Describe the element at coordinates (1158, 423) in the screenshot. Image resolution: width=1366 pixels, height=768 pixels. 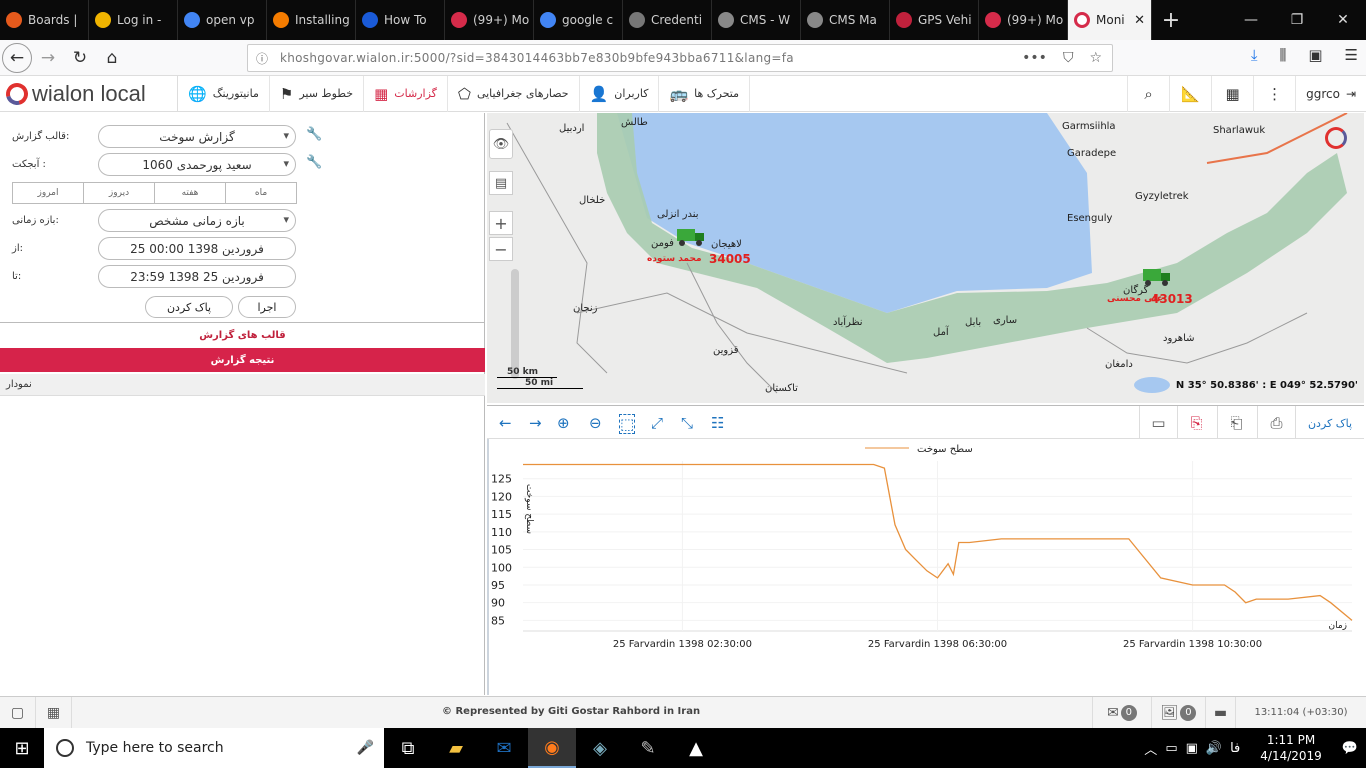
I see `window-icon: ▭` at that location.